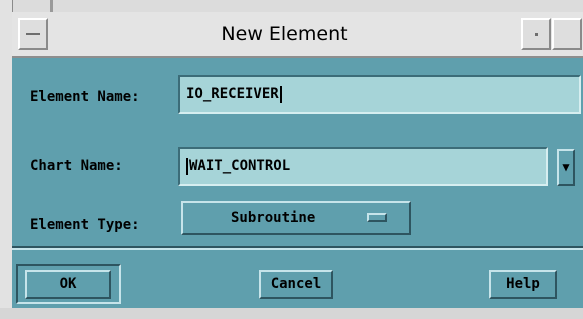 Image resolution: width=583 pixels, height=319 pixels. I want to click on element-name-label: Element Name:, so click(85, 97).